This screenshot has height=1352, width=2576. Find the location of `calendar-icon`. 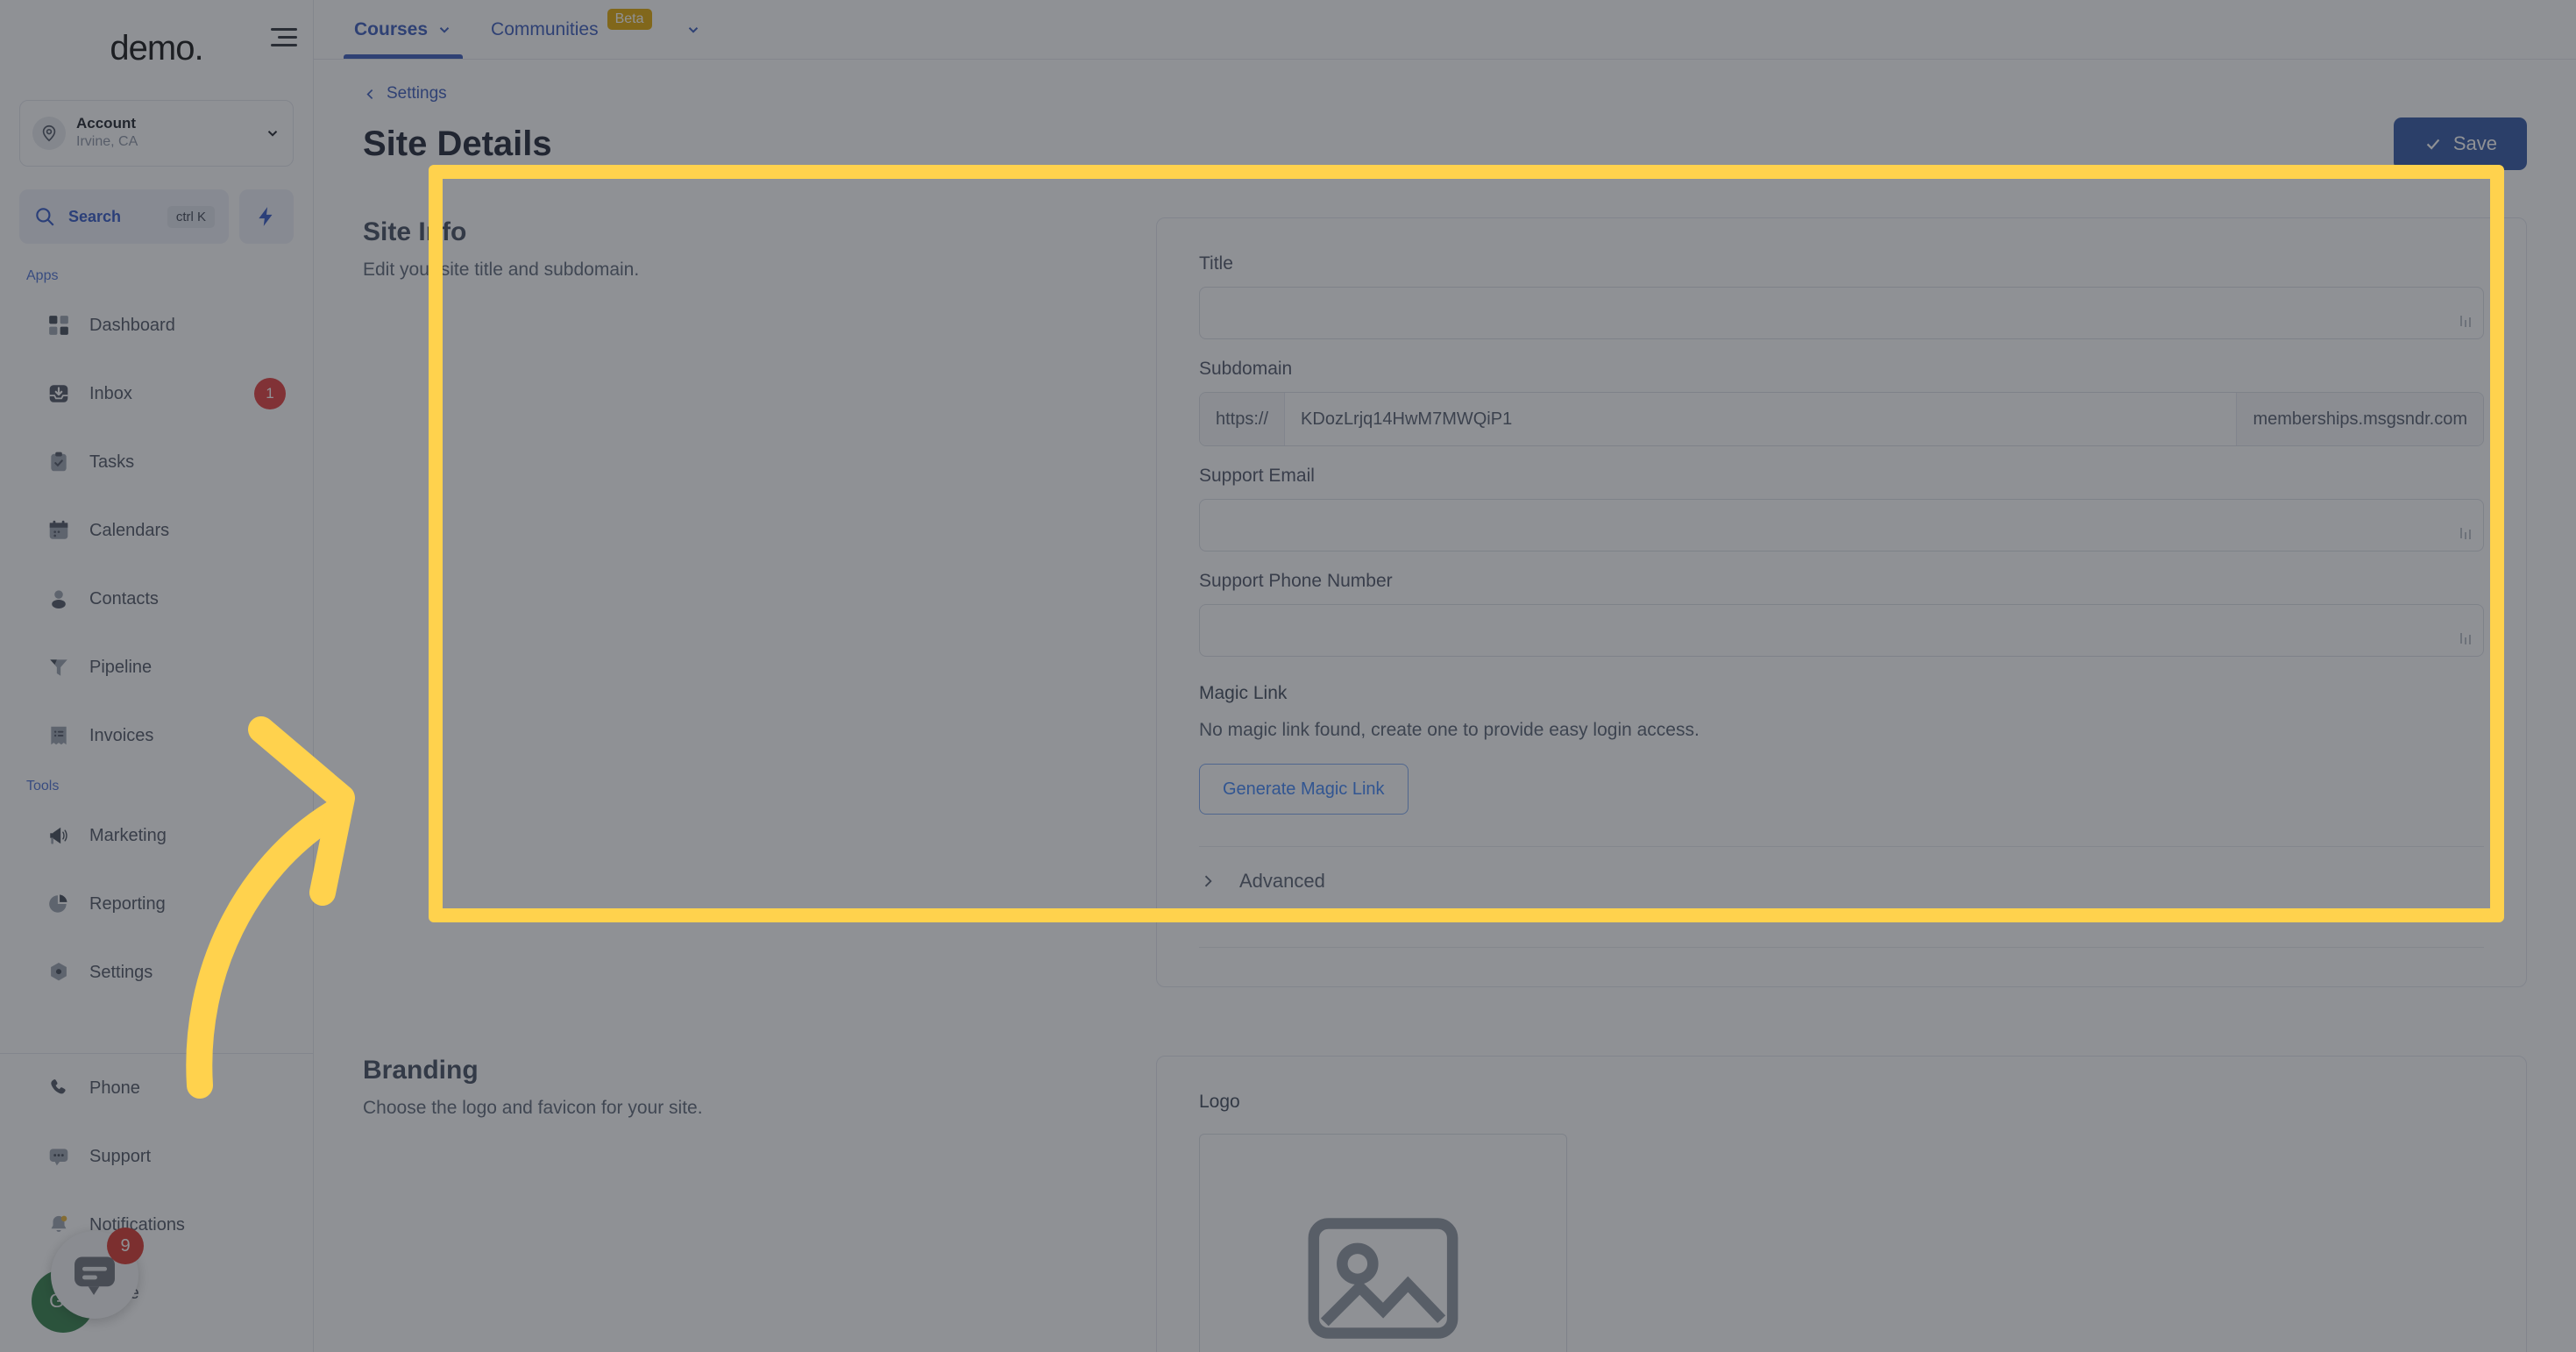

calendar-icon is located at coordinates (59, 530).